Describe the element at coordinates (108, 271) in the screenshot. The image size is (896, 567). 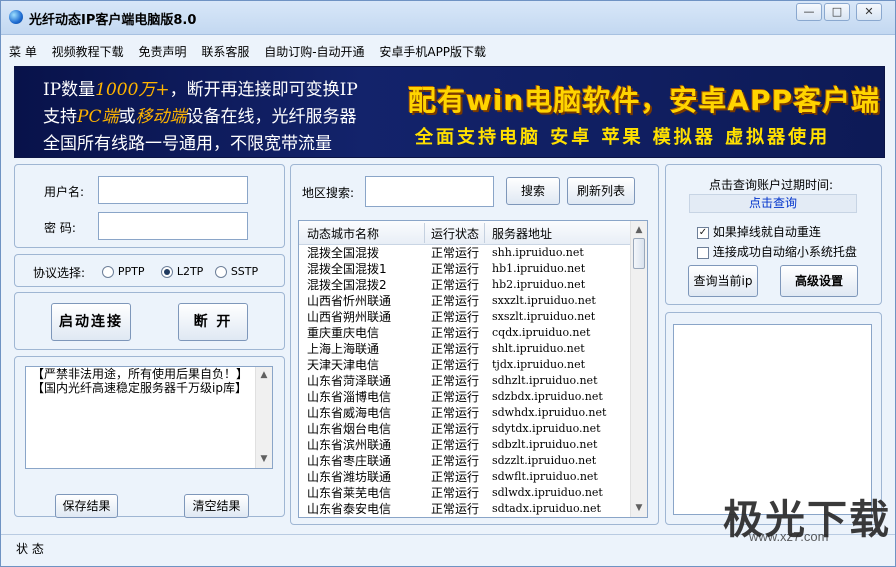
I see `radio-icon` at that location.